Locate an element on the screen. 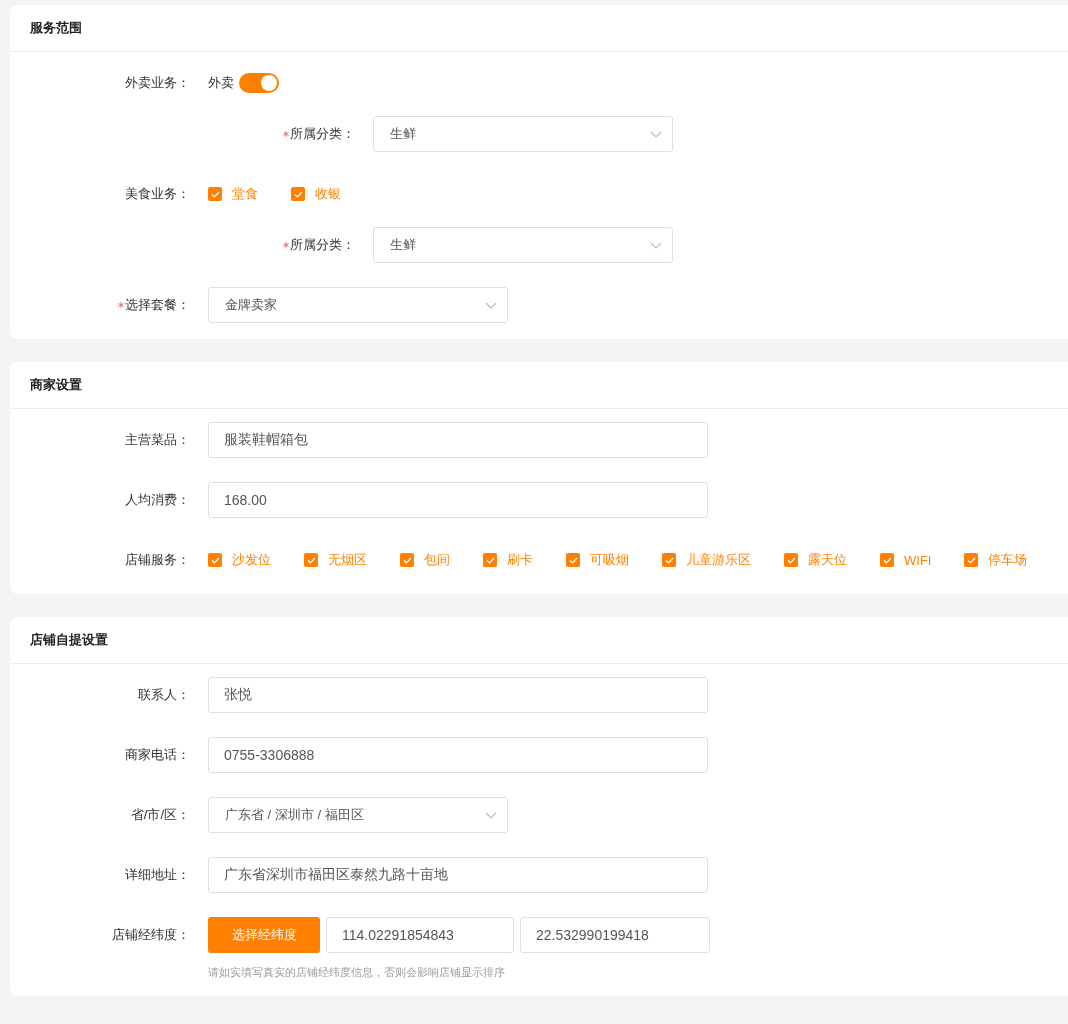 This screenshot has height=1024, width=1068. section-title: 服务范围 is located at coordinates (56, 28).